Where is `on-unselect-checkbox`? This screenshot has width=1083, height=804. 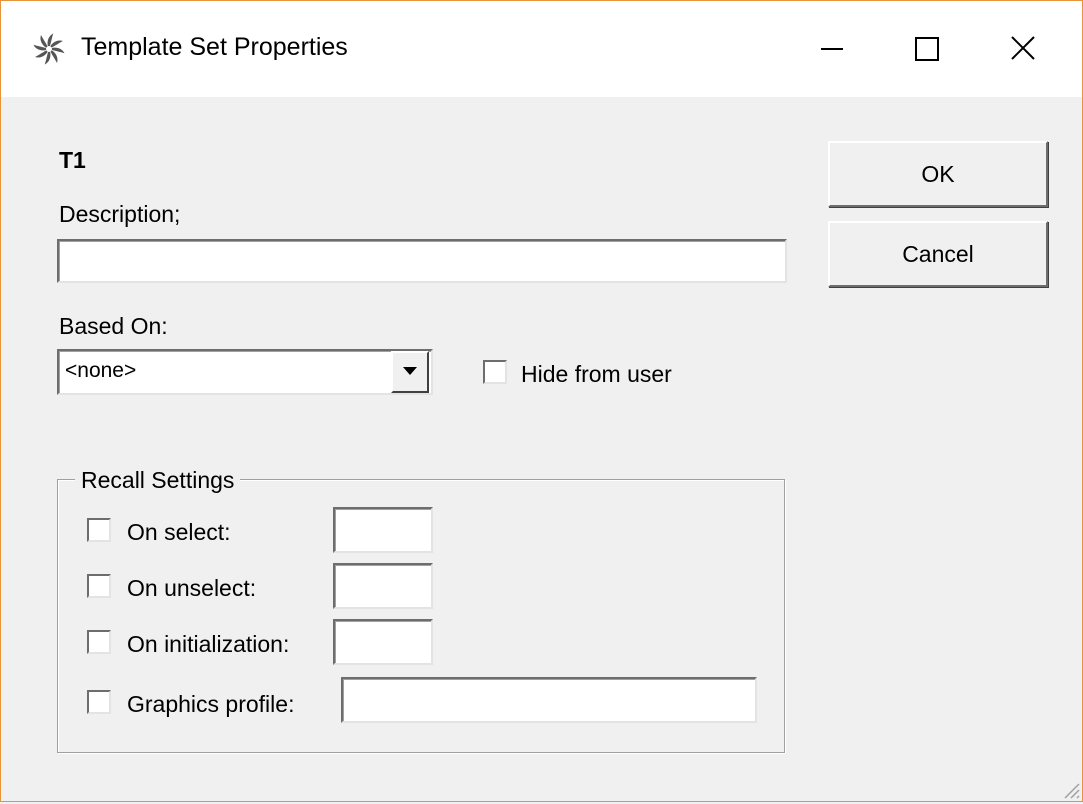
on-unselect-checkbox is located at coordinates (99, 586).